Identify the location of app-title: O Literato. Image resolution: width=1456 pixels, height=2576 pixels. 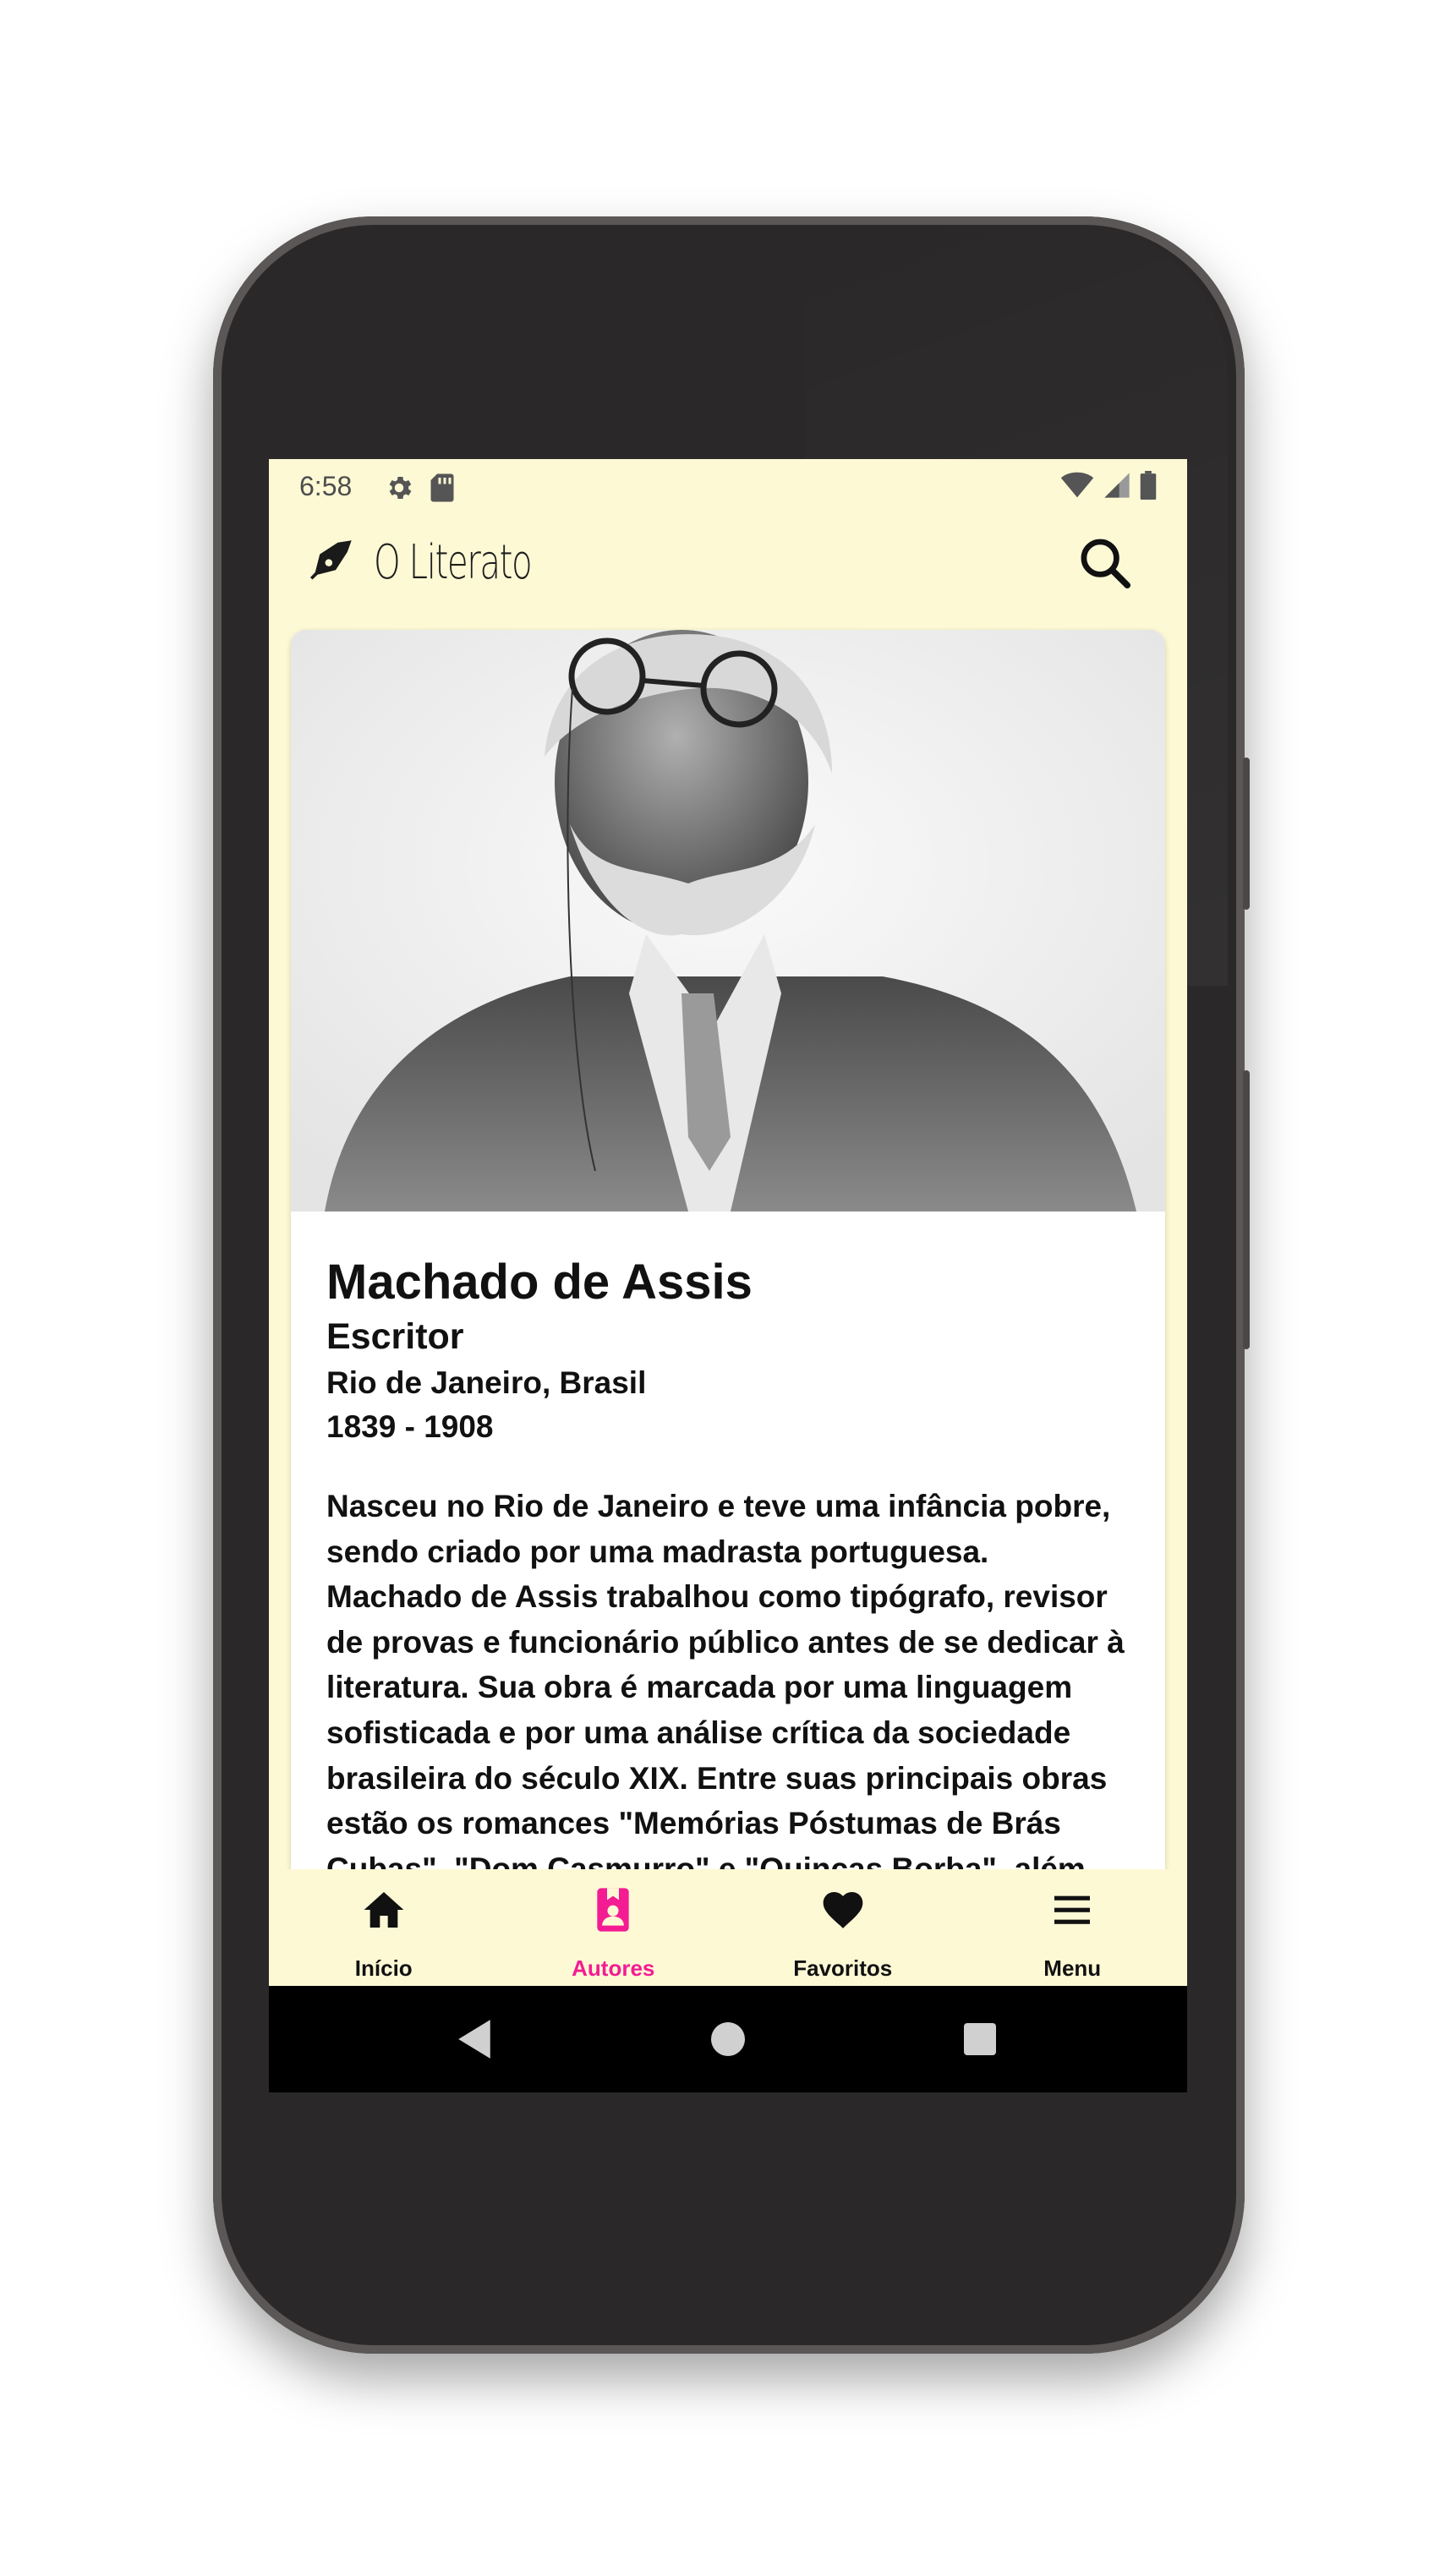
(454, 562).